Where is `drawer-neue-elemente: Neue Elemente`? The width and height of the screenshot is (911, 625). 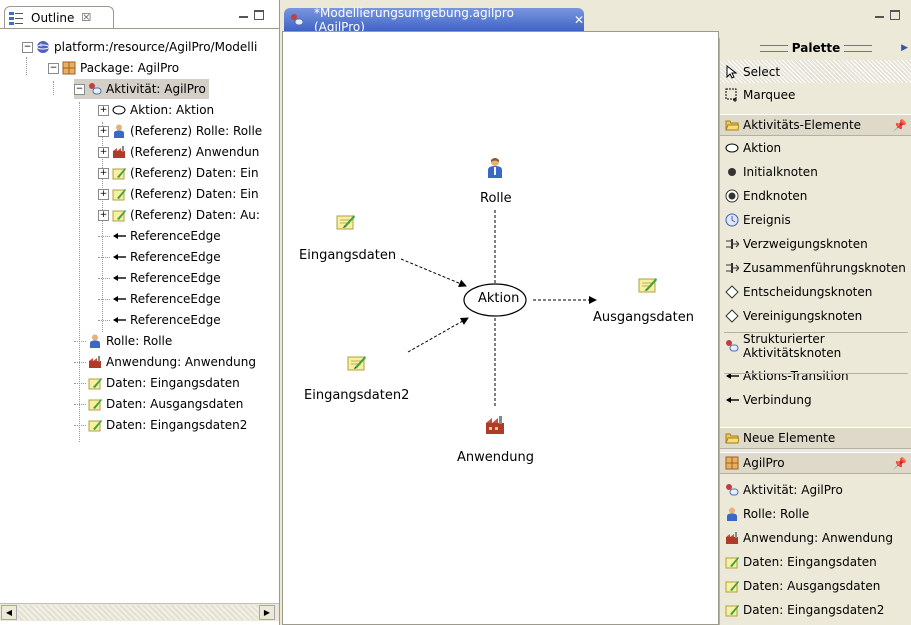
drawer-neue-elemente: Neue Elemente is located at coordinates (815, 438).